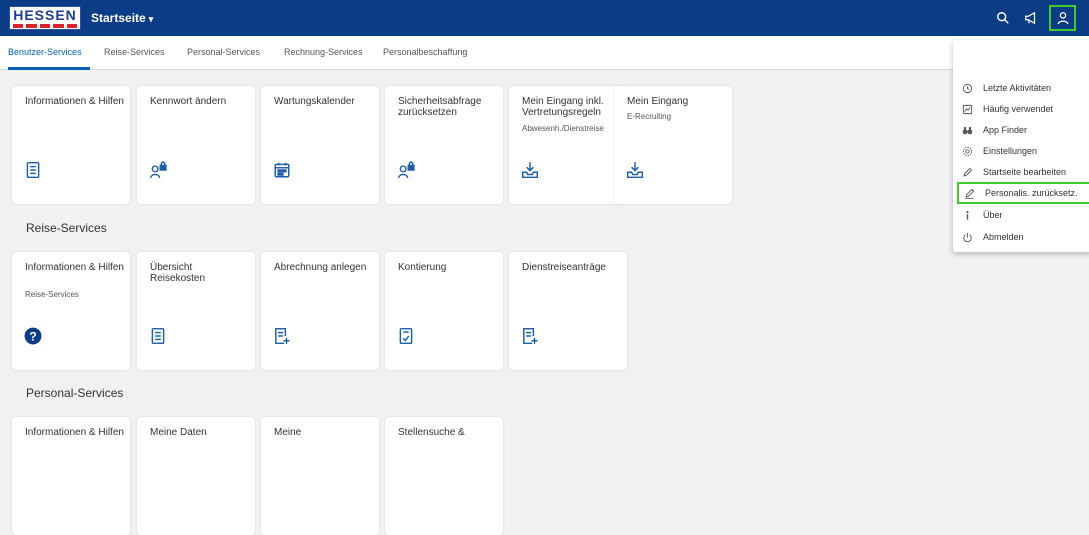 This screenshot has height=535, width=1089. I want to click on menu-item-letzte-aktivitaeten: Letzte Aktivitäten, so click(1023, 88).